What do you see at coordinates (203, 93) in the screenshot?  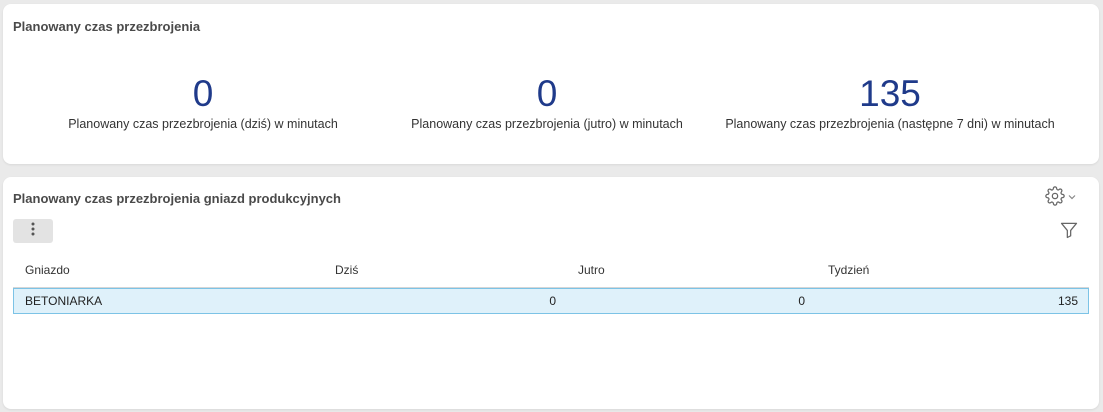 I see `kpi-today-value: 0` at bounding box center [203, 93].